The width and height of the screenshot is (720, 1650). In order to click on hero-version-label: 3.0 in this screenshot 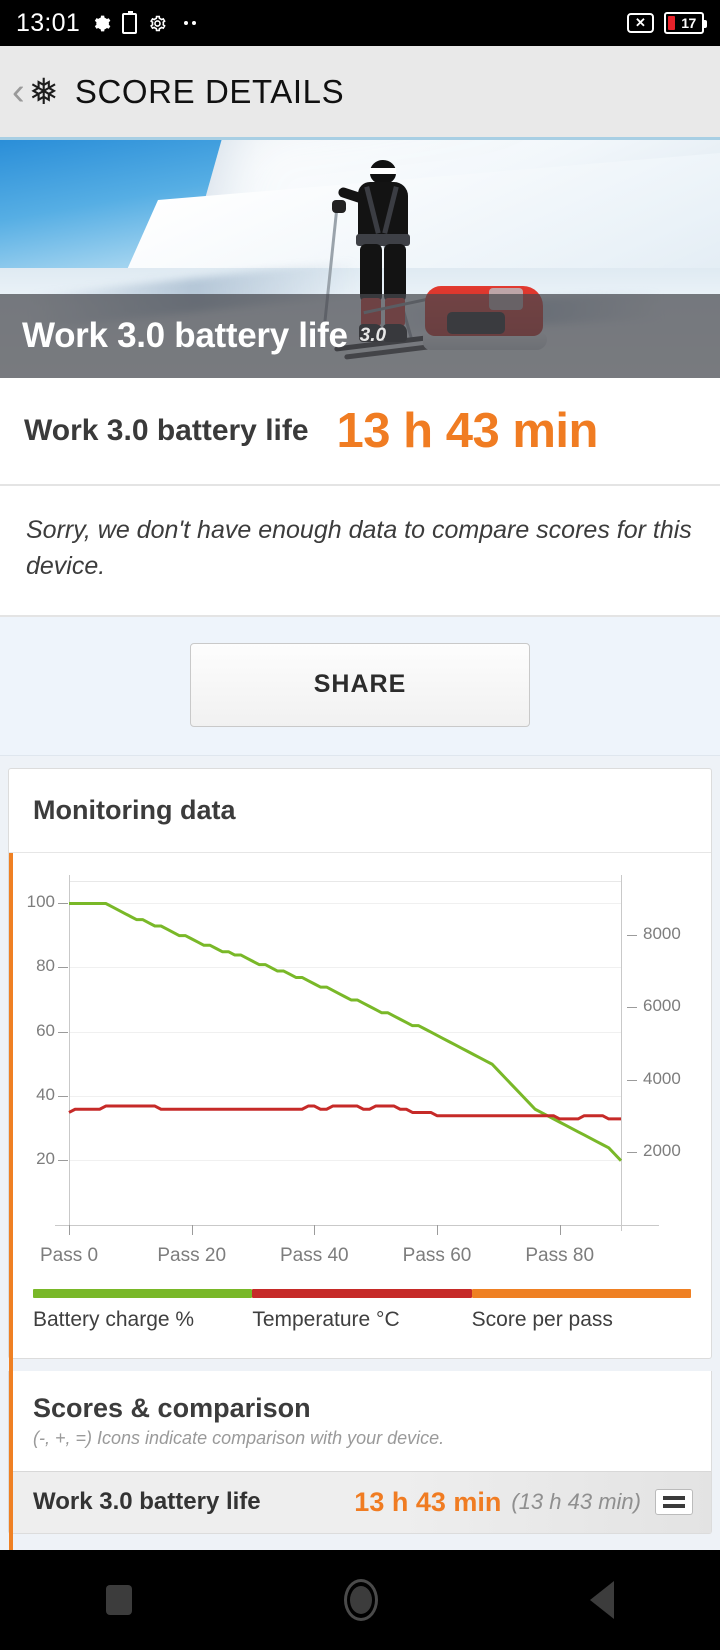, I will do `click(373, 335)`.